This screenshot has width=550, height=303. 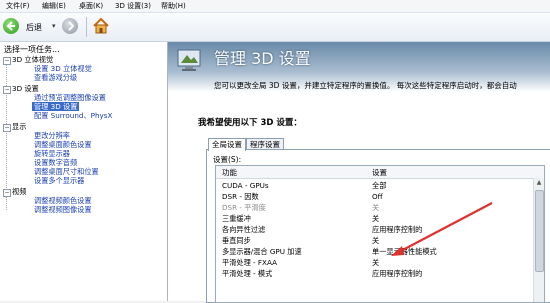 What do you see at coordinates (63, 209) in the screenshot?
I see `tree-item-video-image: 调整视频图像设置` at bounding box center [63, 209].